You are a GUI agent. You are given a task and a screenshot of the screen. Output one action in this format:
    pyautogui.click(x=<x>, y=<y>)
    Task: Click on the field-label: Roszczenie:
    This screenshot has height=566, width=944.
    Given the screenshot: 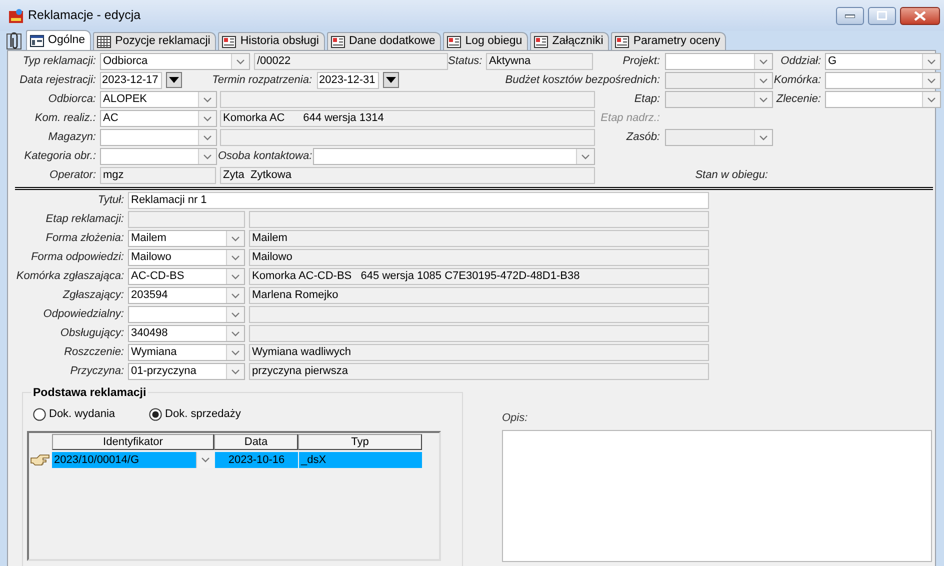 What is the action you would take?
    pyautogui.click(x=94, y=352)
    